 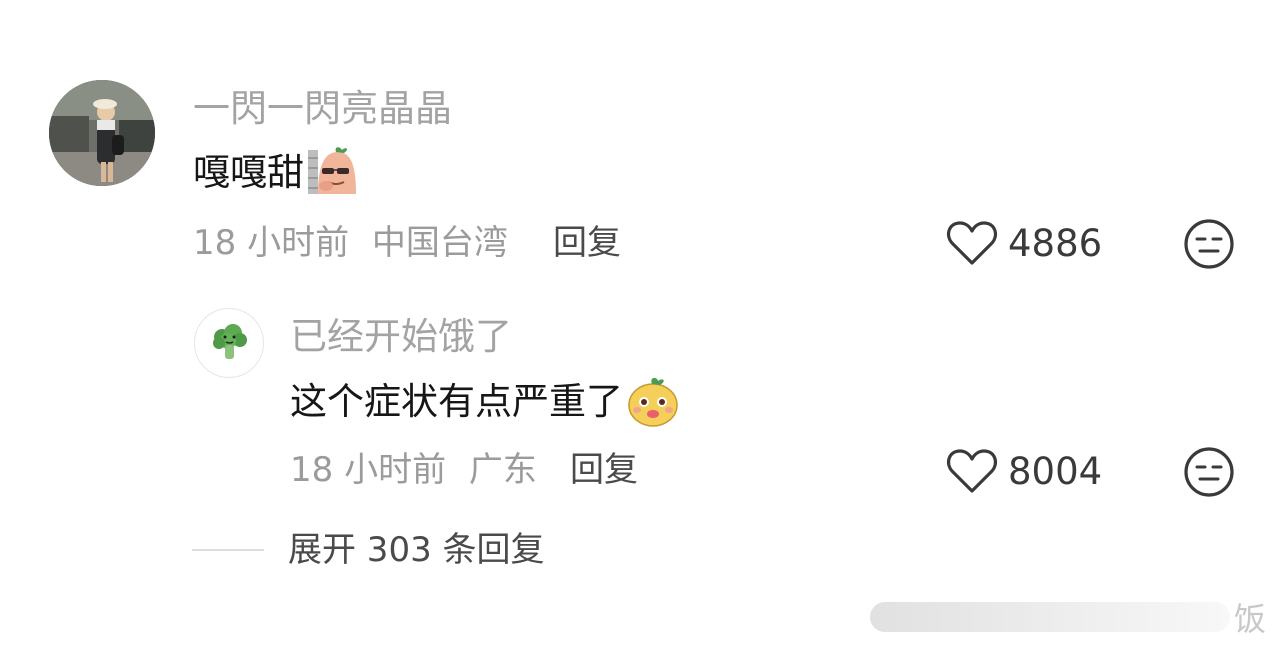 I want to click on comment-time: 18 小时前, so click(x=271, y=243).